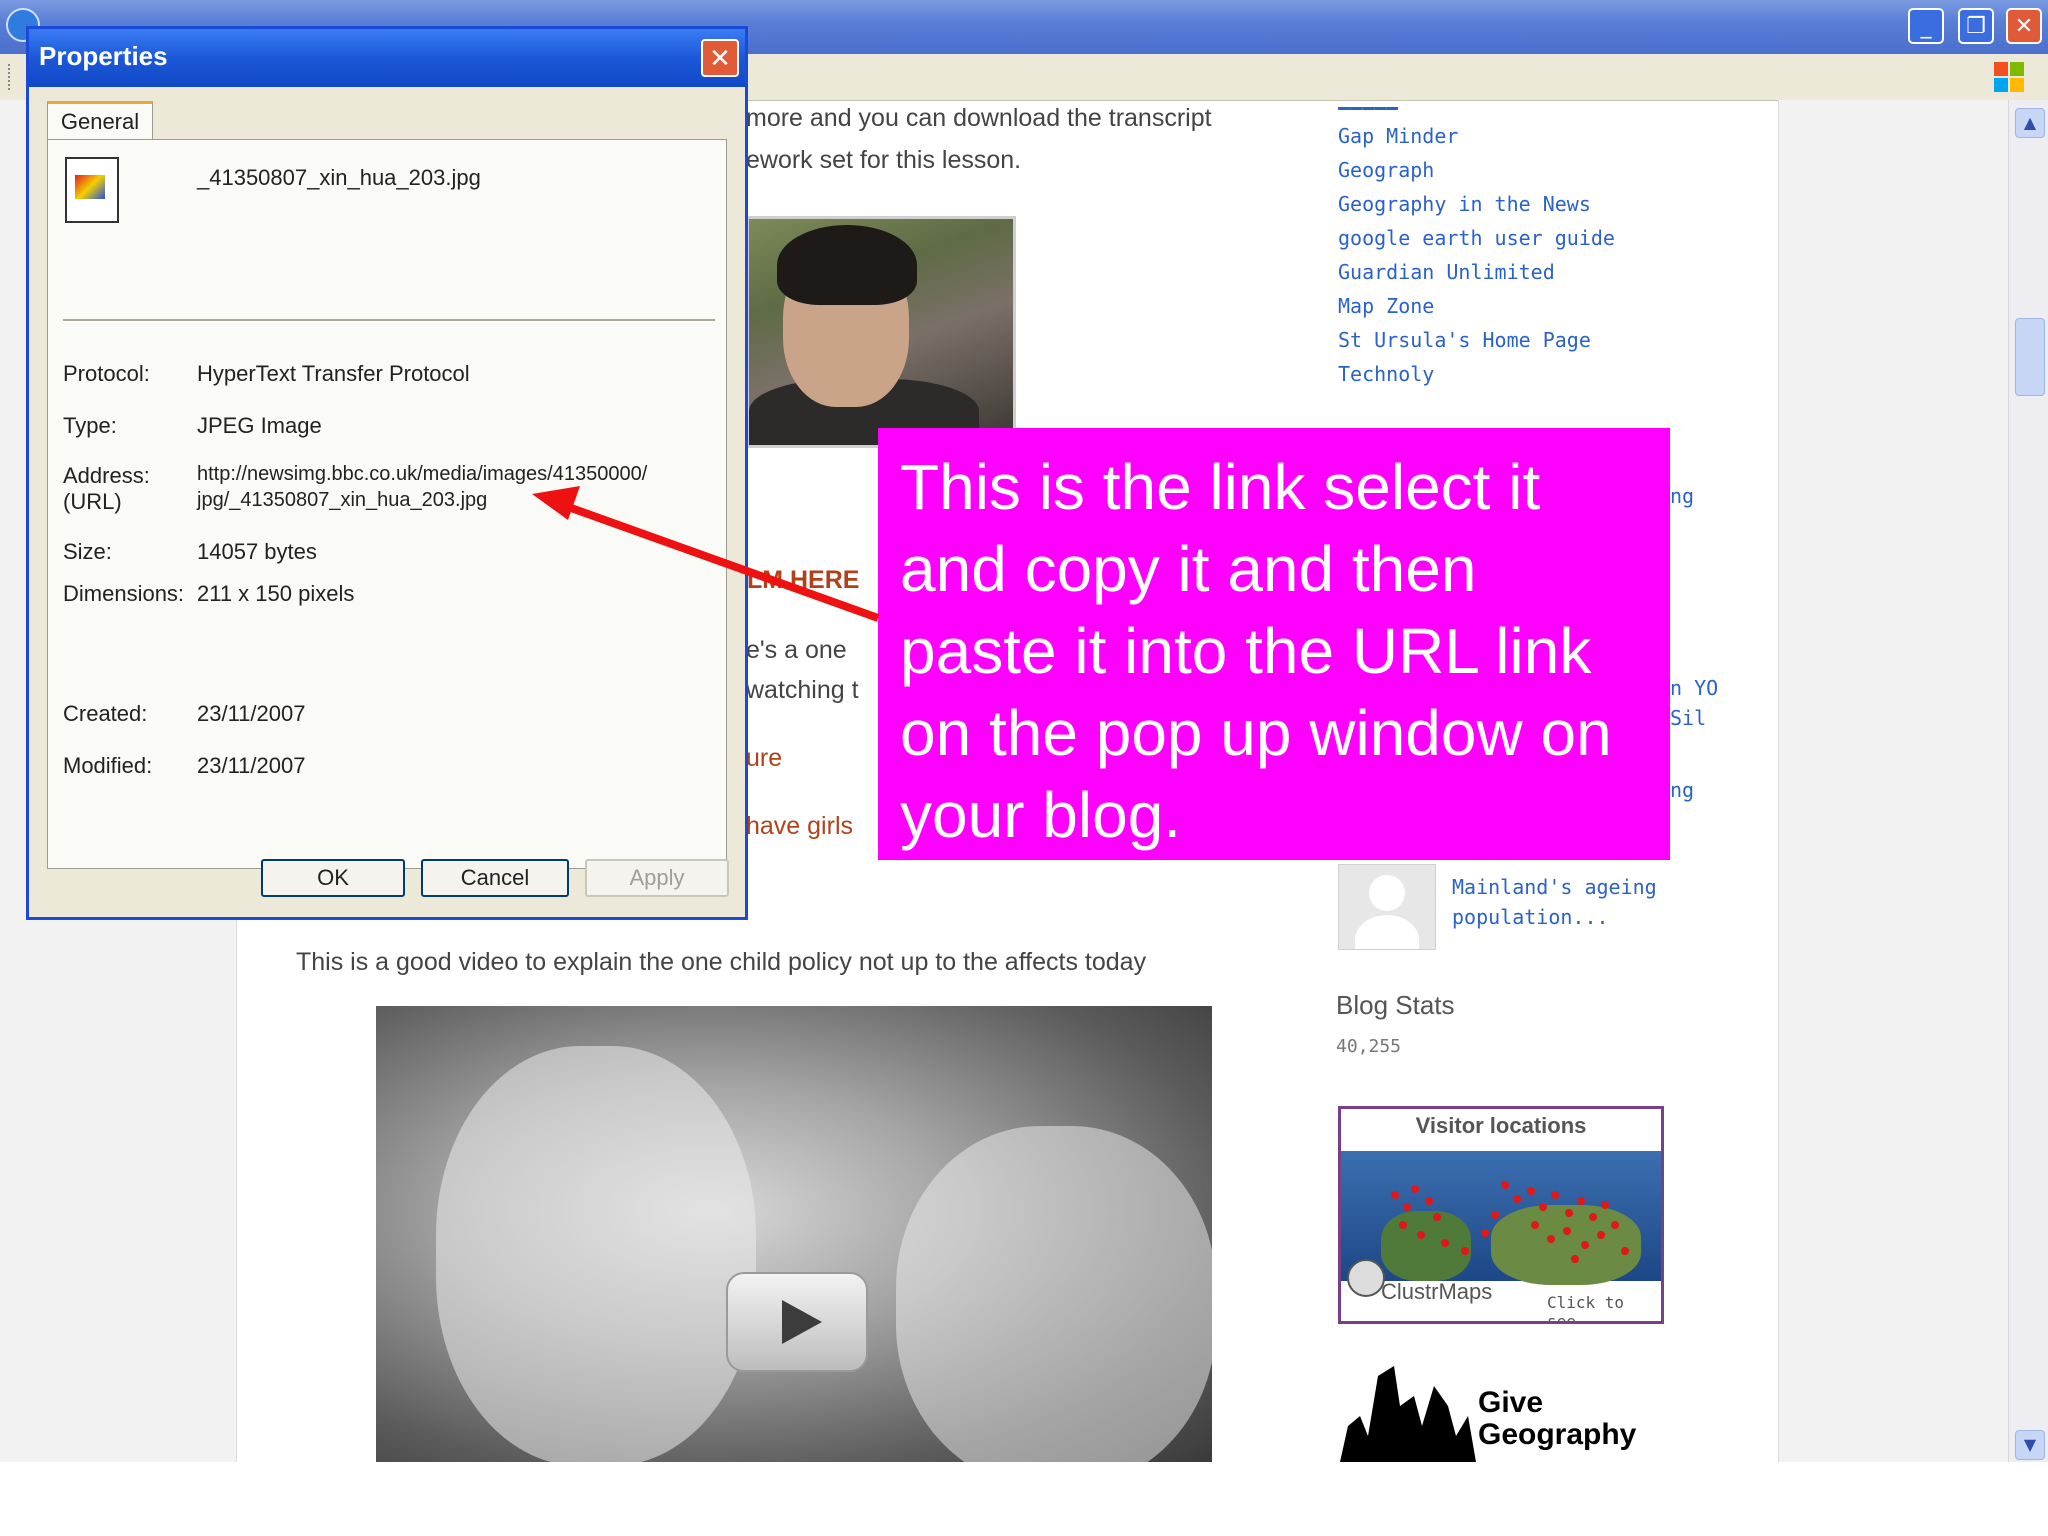  Describe the element at coordinates (1476, 238) in the screenshot. I see `sidebar-link-google-earth: google earth user guide` at that location.